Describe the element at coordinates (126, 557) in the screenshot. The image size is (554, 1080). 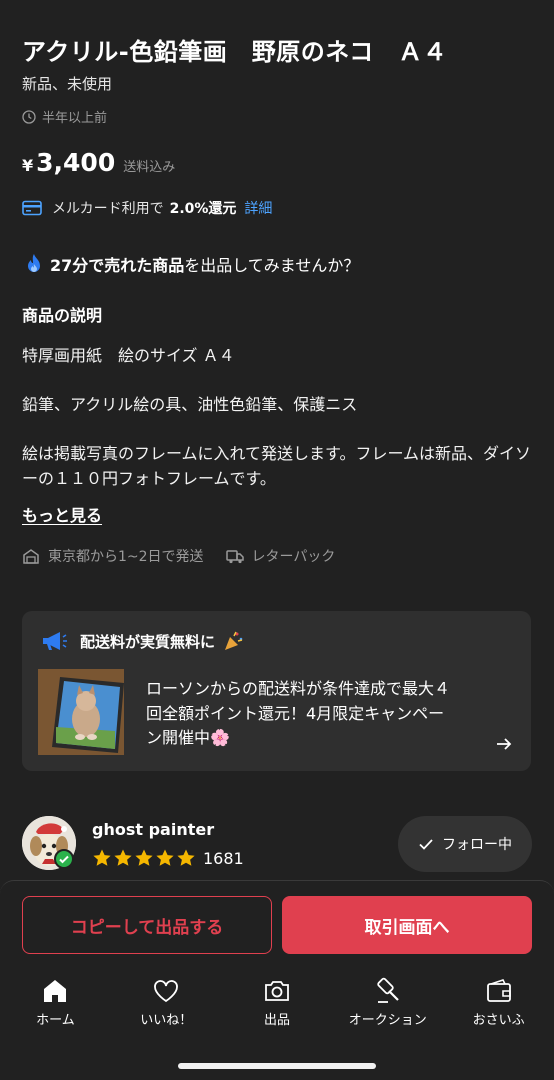
I see `ship-origin: 東京都から1~2日で発送` at that location.